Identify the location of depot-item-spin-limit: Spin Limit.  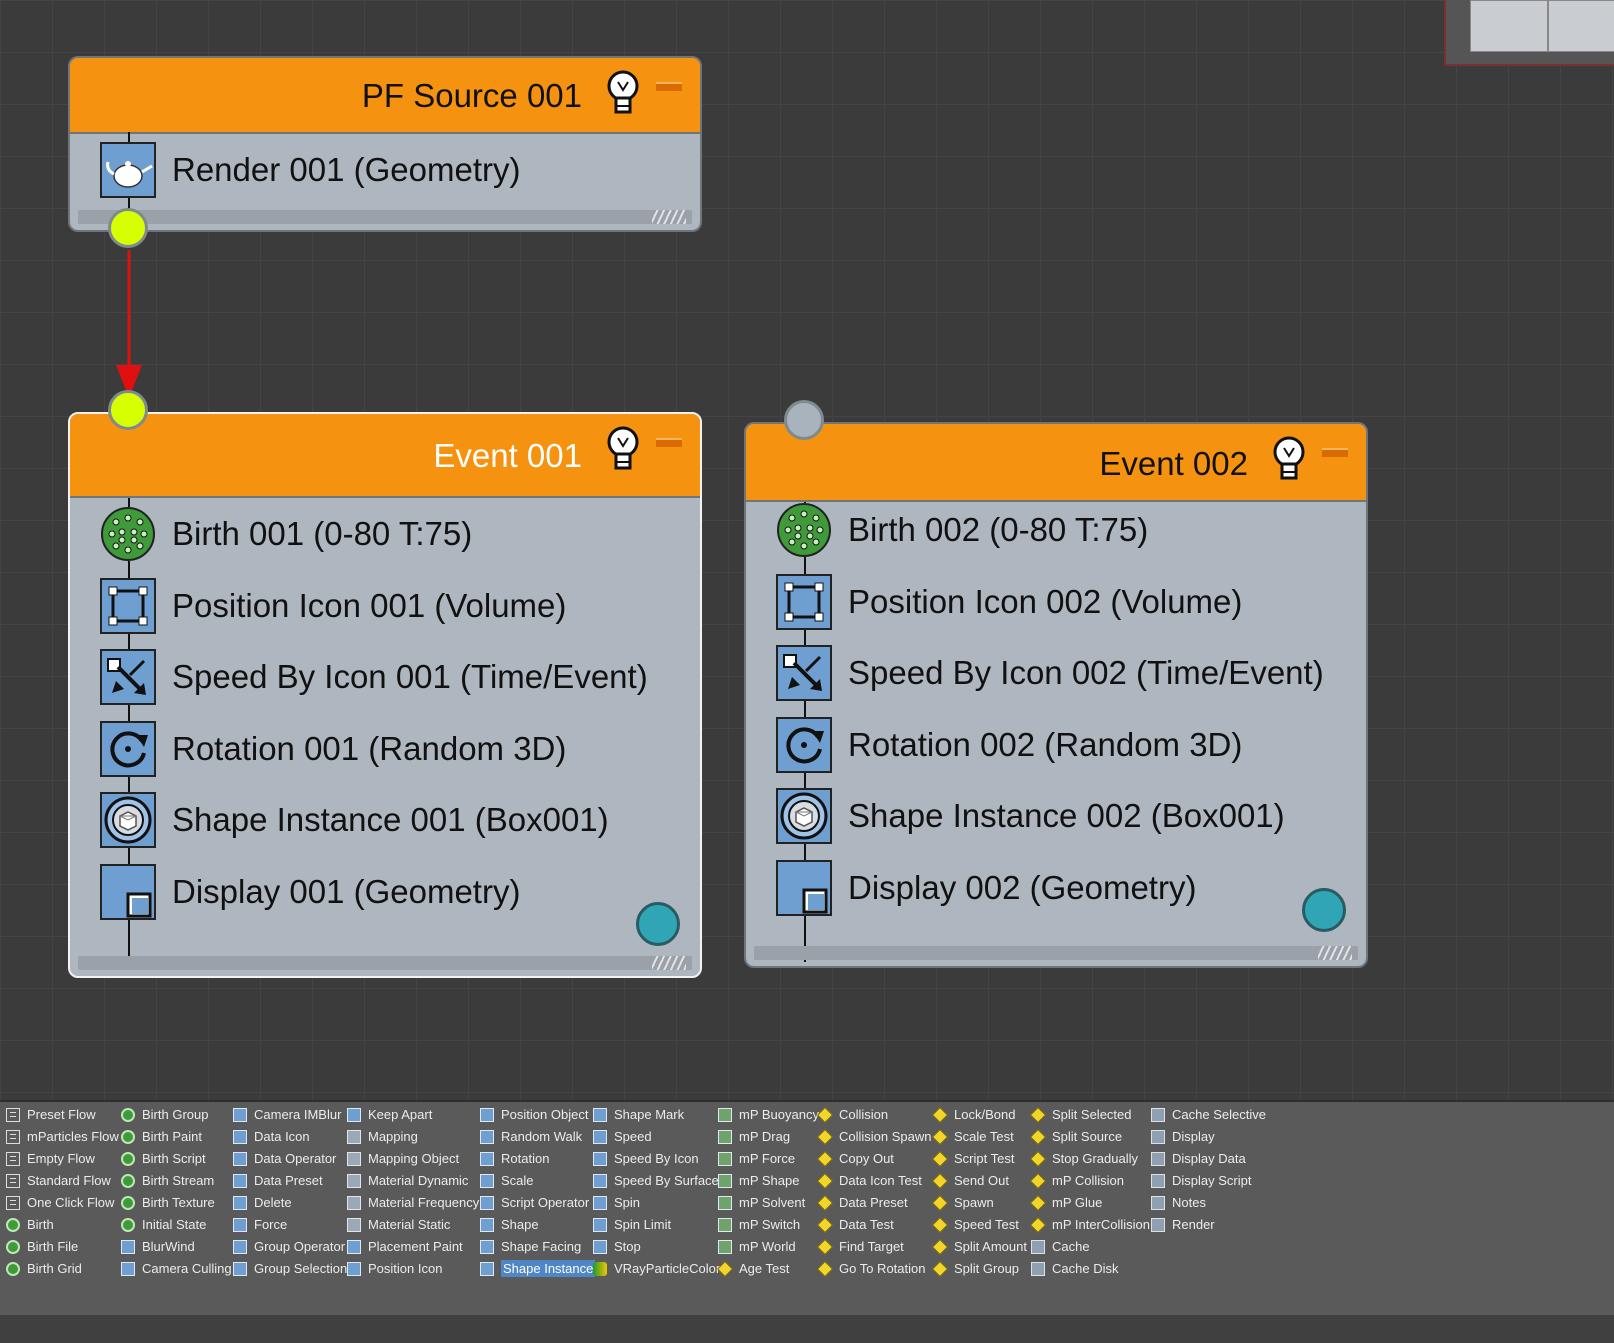
(656, 1225).